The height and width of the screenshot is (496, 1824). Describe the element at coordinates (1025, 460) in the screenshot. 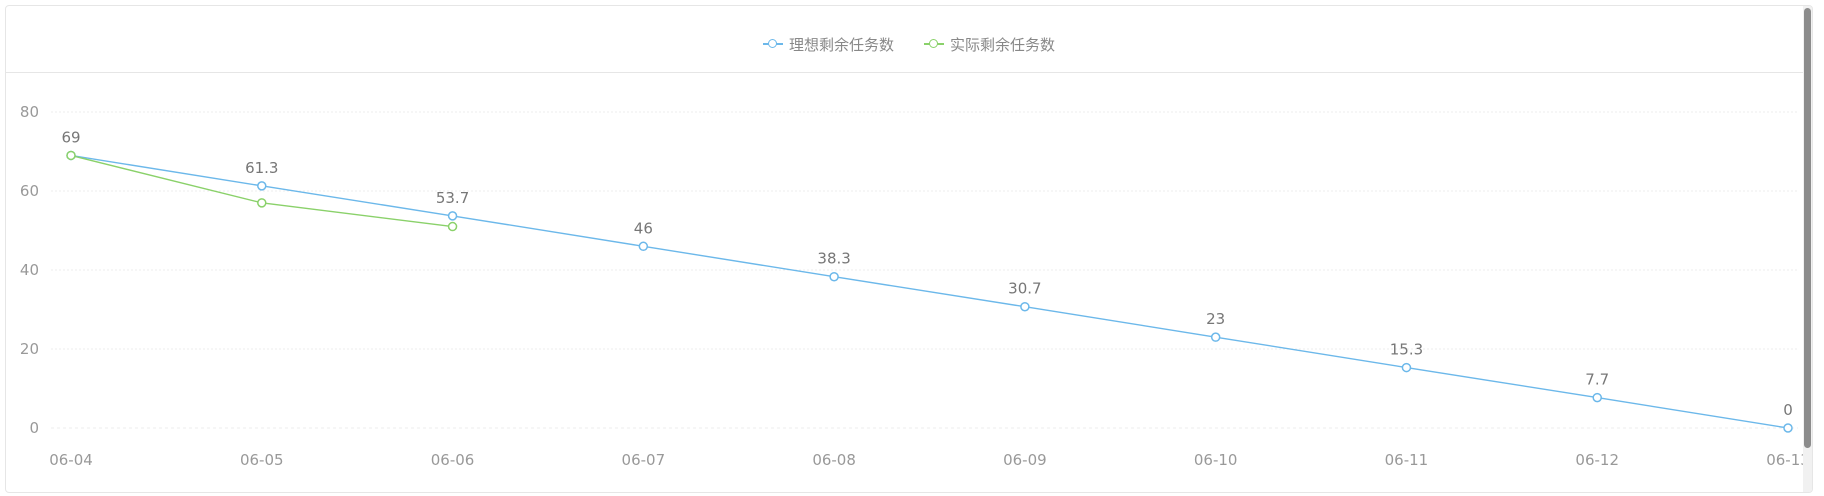

I see `x-tick-label: 06-09` at that location.